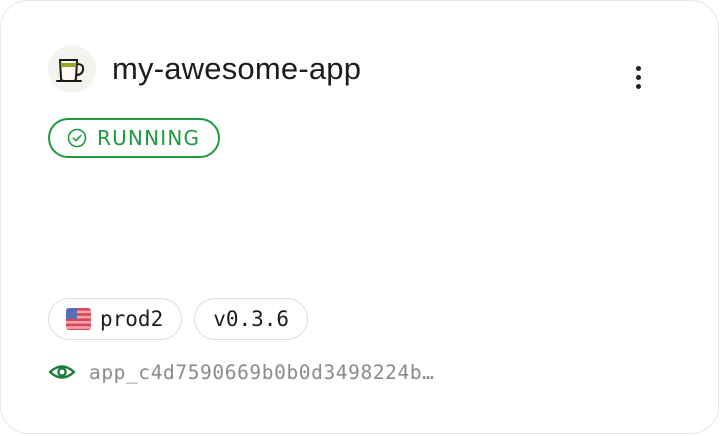 The height and width of the screenshot is (436, 721). I want to click on tag-list: prod2 v0.3.6, so click(178, 319).